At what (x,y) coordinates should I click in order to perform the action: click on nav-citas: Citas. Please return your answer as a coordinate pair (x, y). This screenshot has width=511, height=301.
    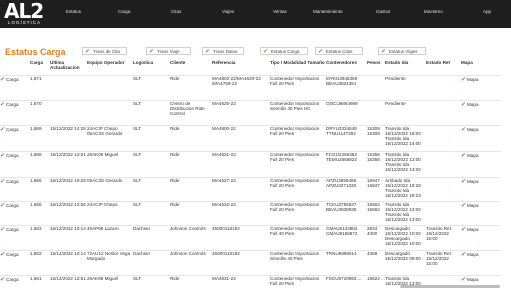
    Looking at the image, I should click on (176, 11).